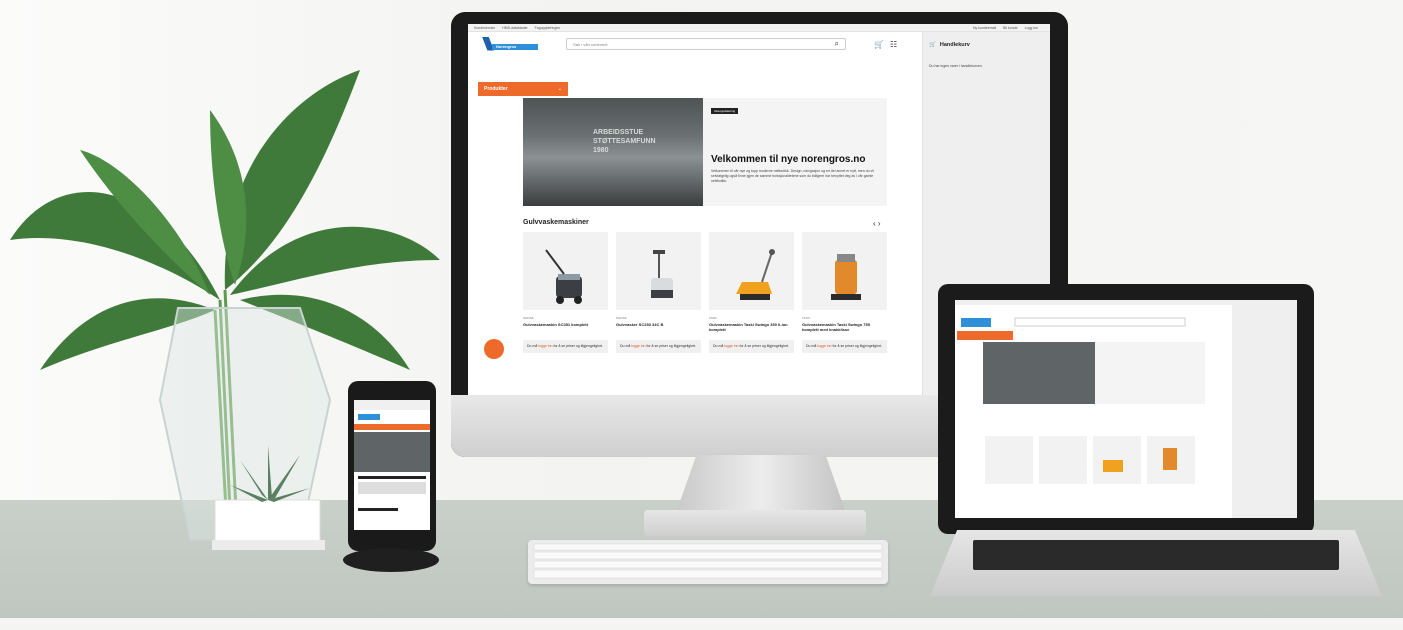 Image resolution: width=1403 pixels, height=630 pixels. What do you see at coordinates (984, 28) in the screenshot?
I see `topbar-link-new-customer-email: Ny kundeemail` at bounding box center [984, 28].